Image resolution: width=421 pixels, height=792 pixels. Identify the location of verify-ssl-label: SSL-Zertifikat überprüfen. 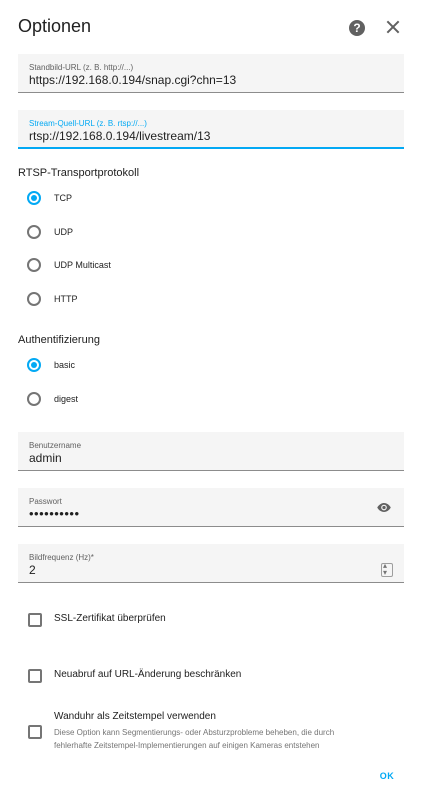
(110, 618).